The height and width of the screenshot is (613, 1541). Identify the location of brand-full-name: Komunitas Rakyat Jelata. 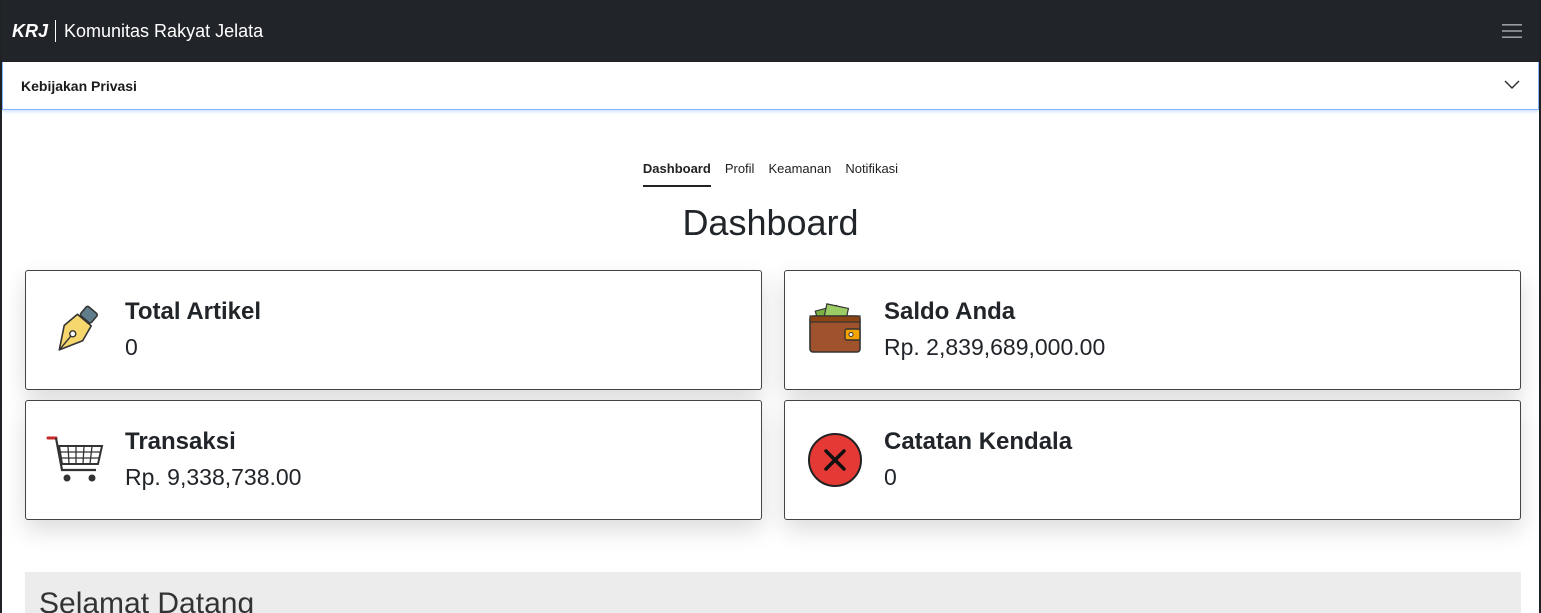
(164, 31).